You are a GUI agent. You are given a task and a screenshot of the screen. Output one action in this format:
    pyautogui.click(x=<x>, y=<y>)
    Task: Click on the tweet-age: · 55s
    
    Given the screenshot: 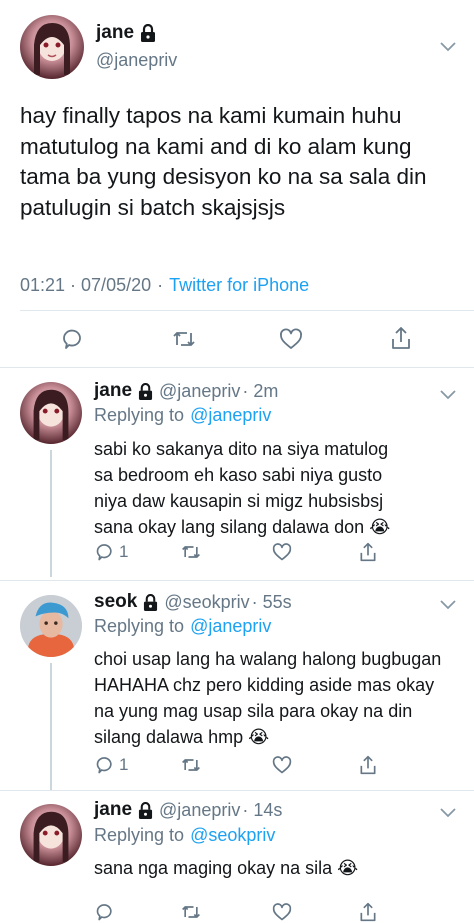 What is the action you would take?
    pyautogui.click(x=271, y=601)
    